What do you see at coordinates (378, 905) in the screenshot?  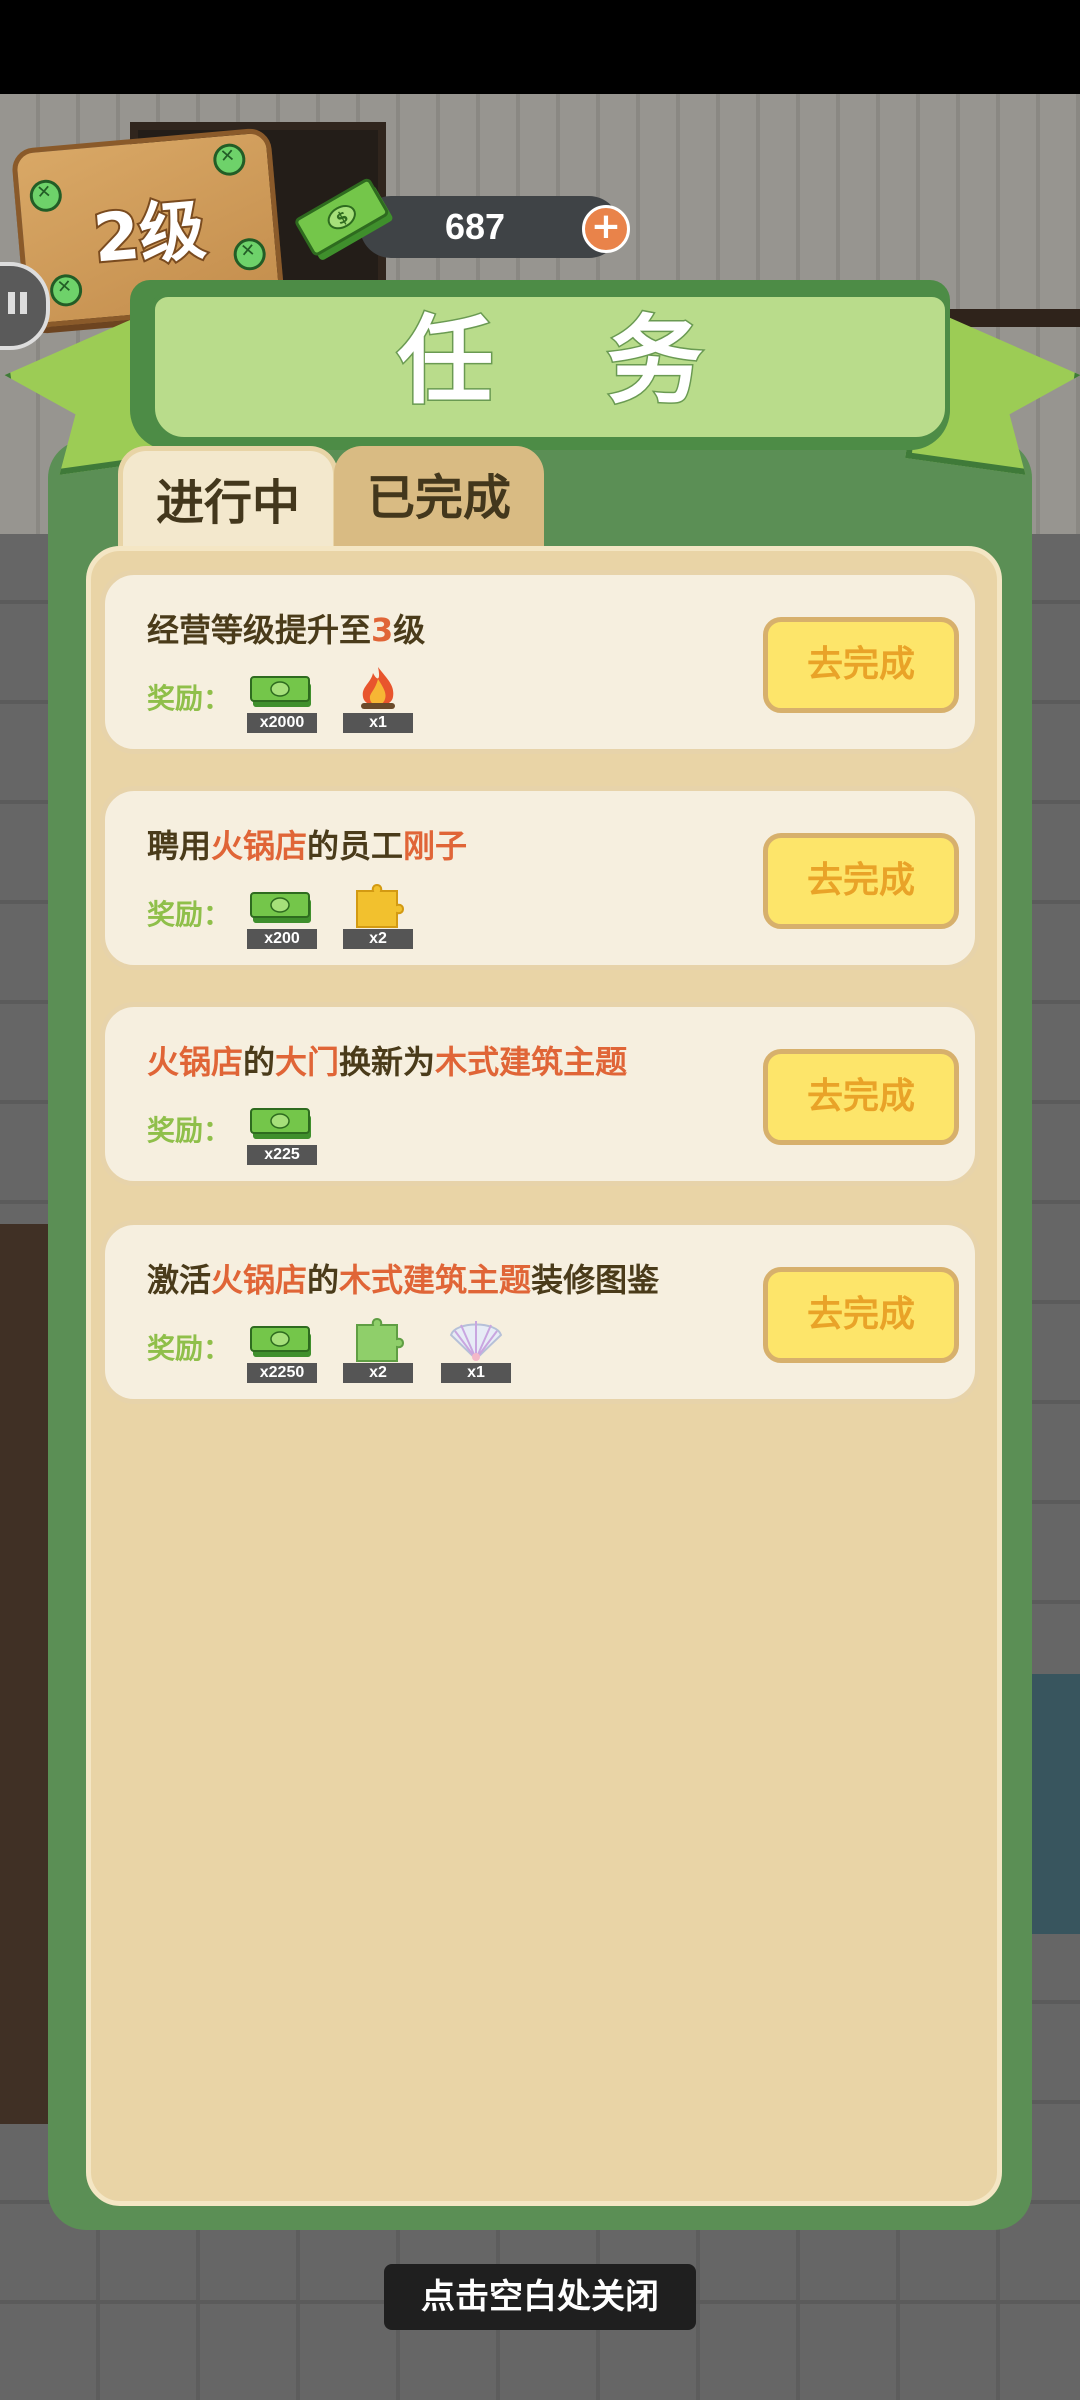 I see `yellow-puzzle-icon` at bounding box center [378, 905].